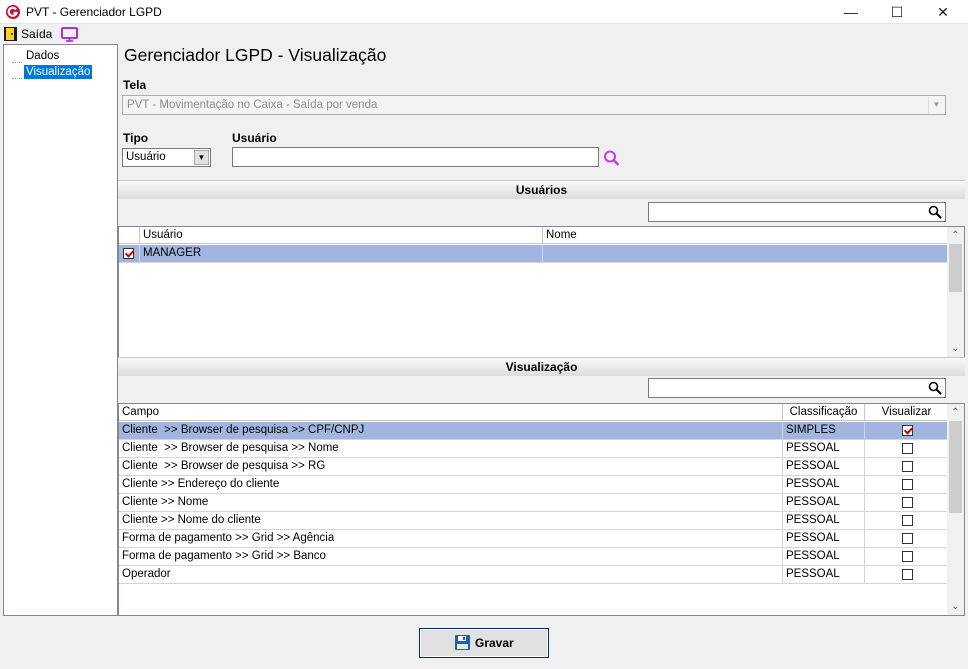  Describe the element at coordinates (42, 56) in the screenshot. I see `tree-item-dados: Dados` at that location.